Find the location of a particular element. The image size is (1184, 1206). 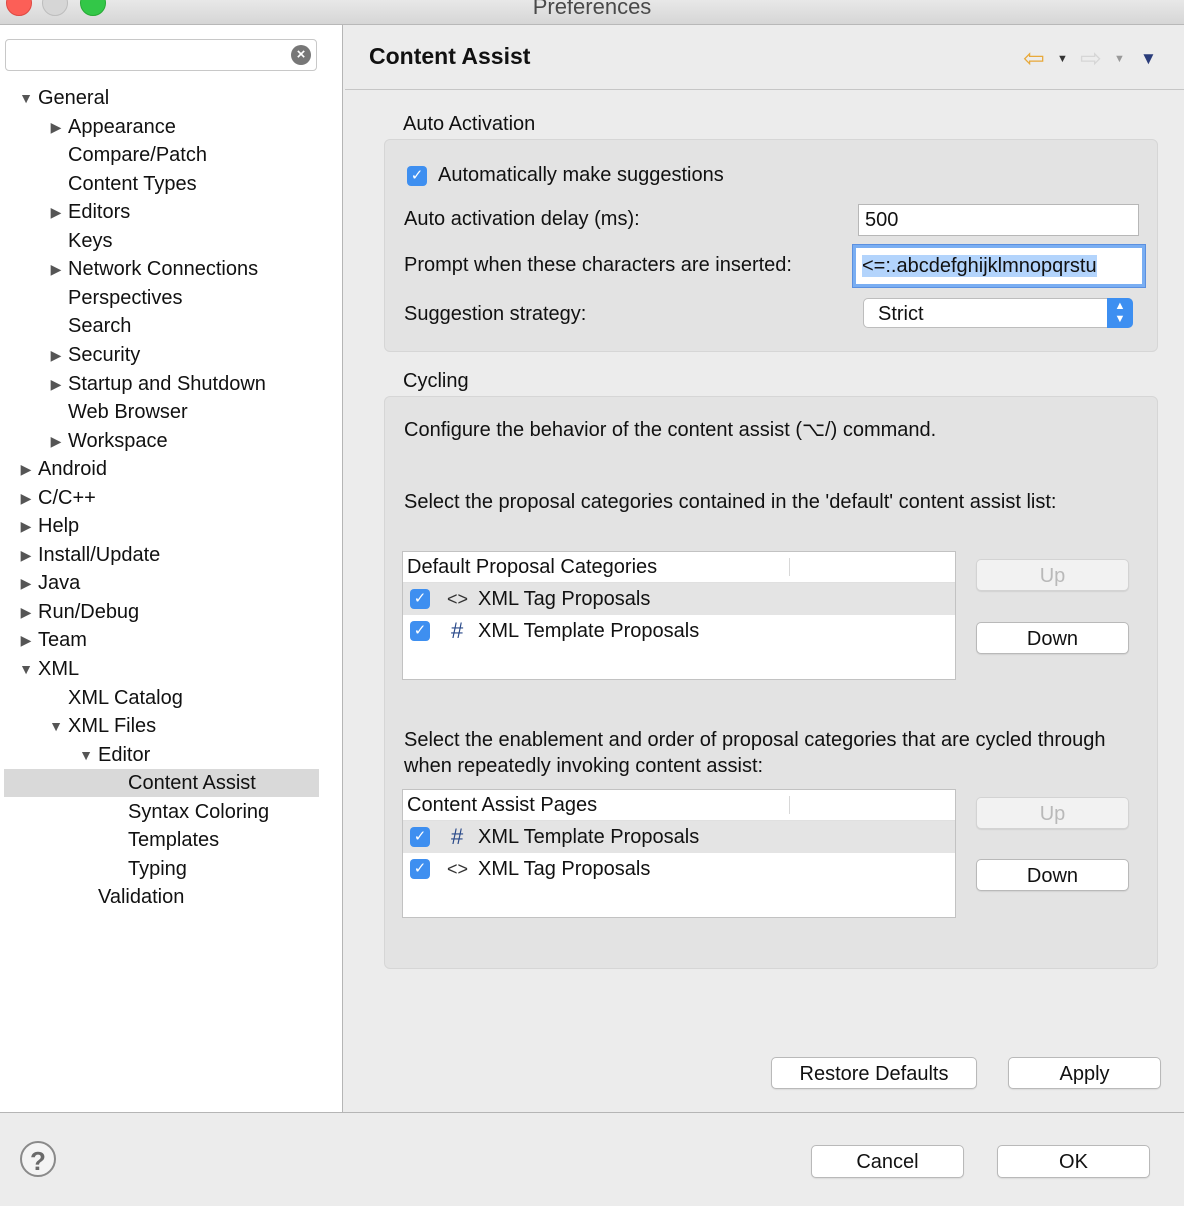

tree-item: ▶ Workspace is located at coordinates (171, 441).